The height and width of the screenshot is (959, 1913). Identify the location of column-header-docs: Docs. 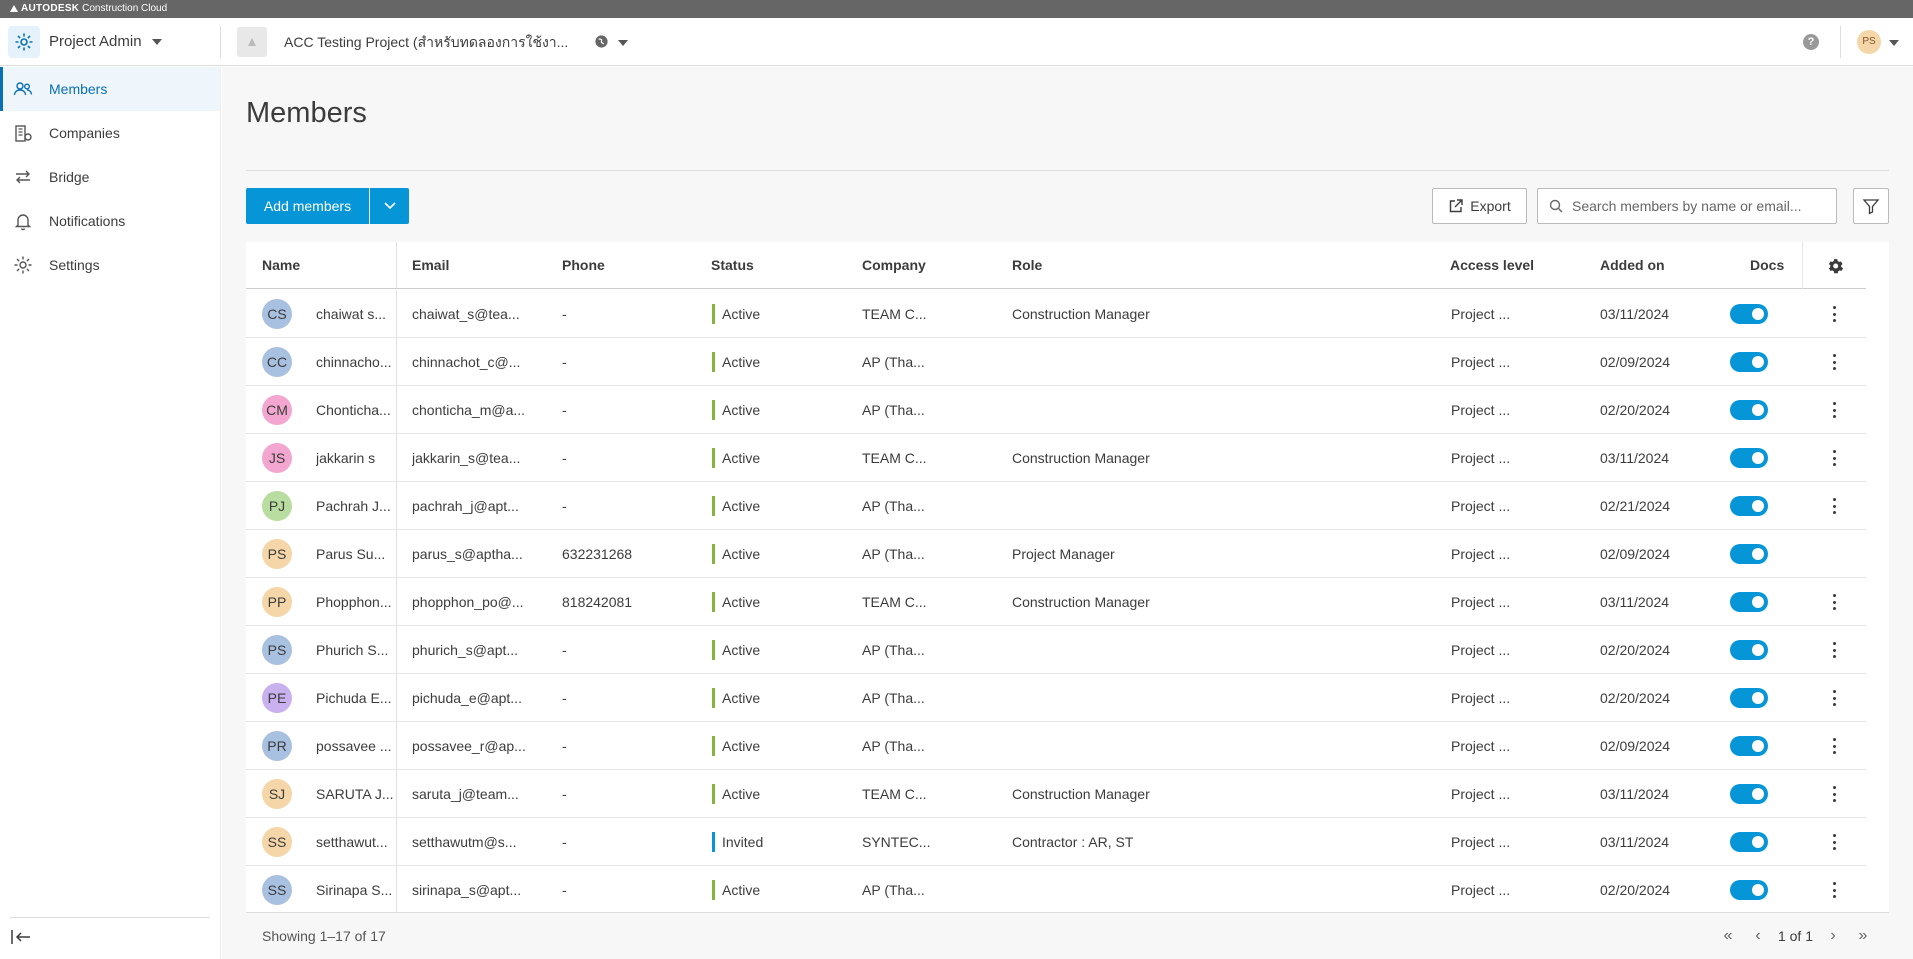
(1767, 265).